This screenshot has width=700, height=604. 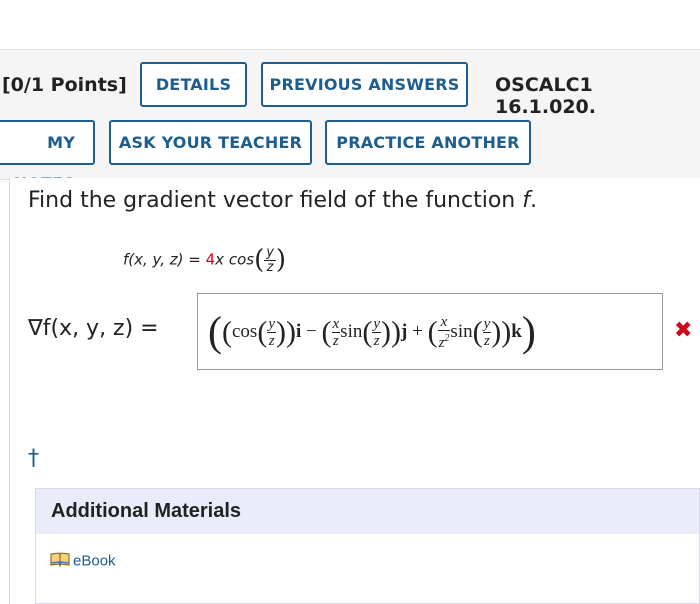 I want to click on points-label: [0/1 Points], so click(x=64, y=85).